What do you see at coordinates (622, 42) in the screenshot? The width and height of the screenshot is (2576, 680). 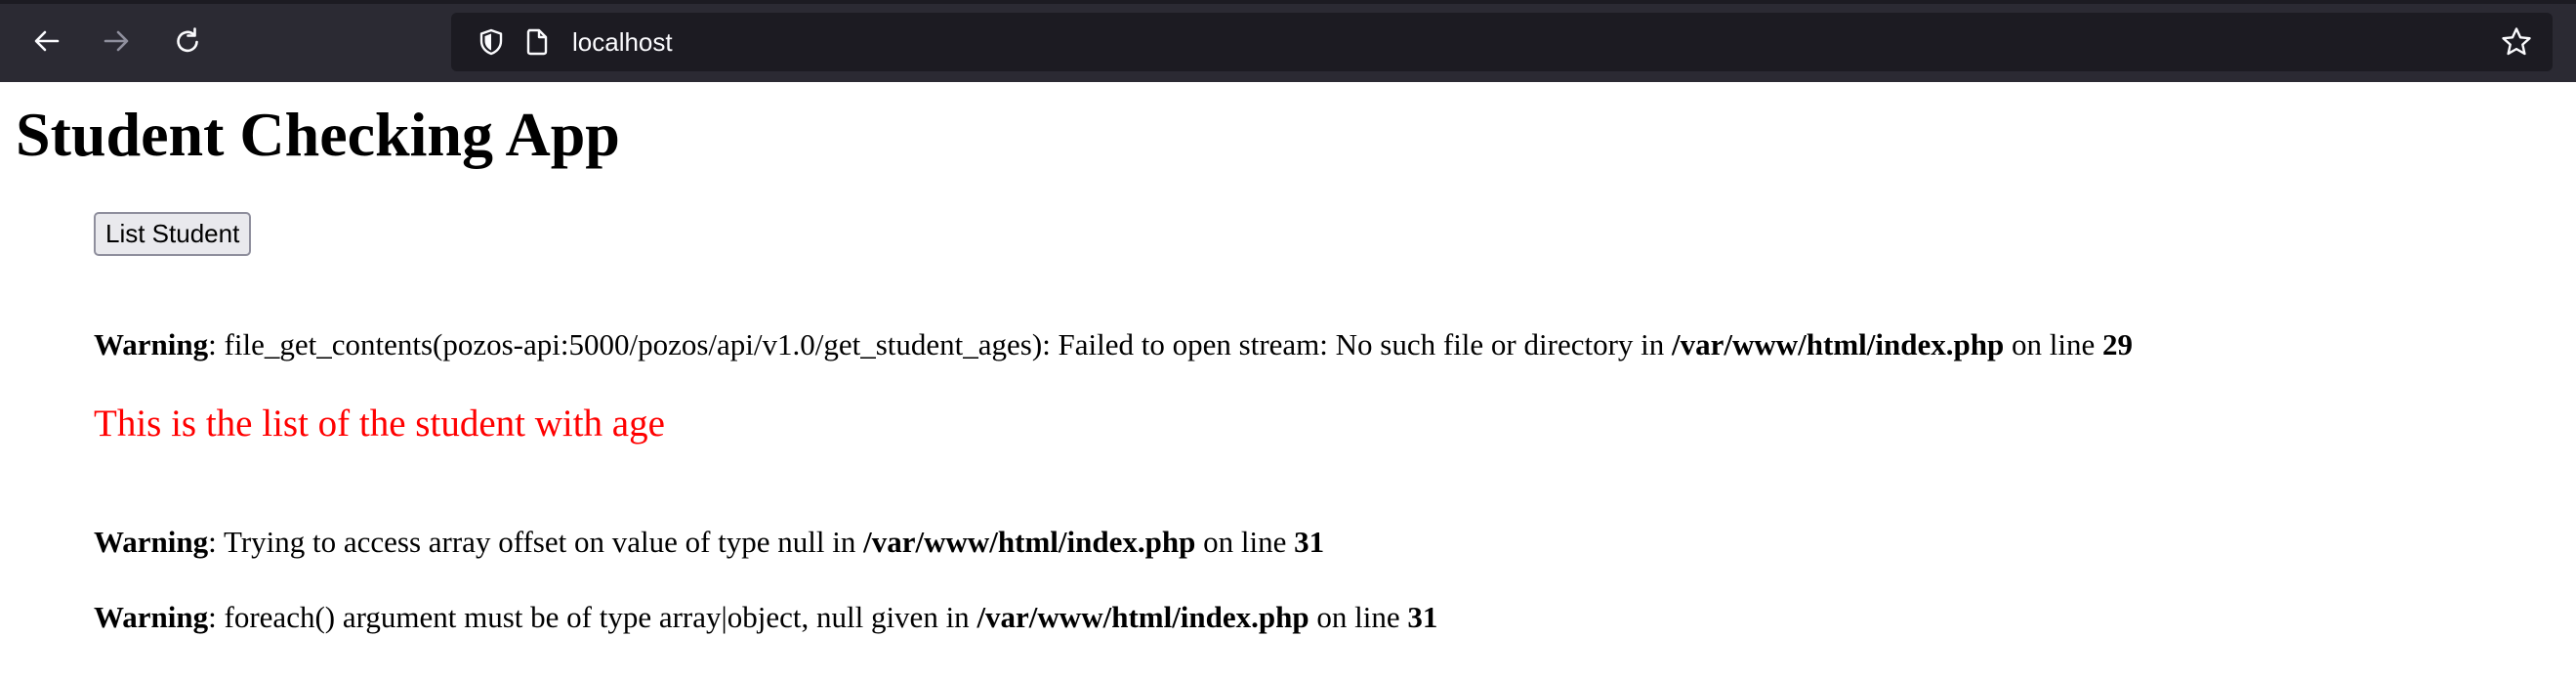 I see `url-text: localhost` at bounding box center [622, 42].